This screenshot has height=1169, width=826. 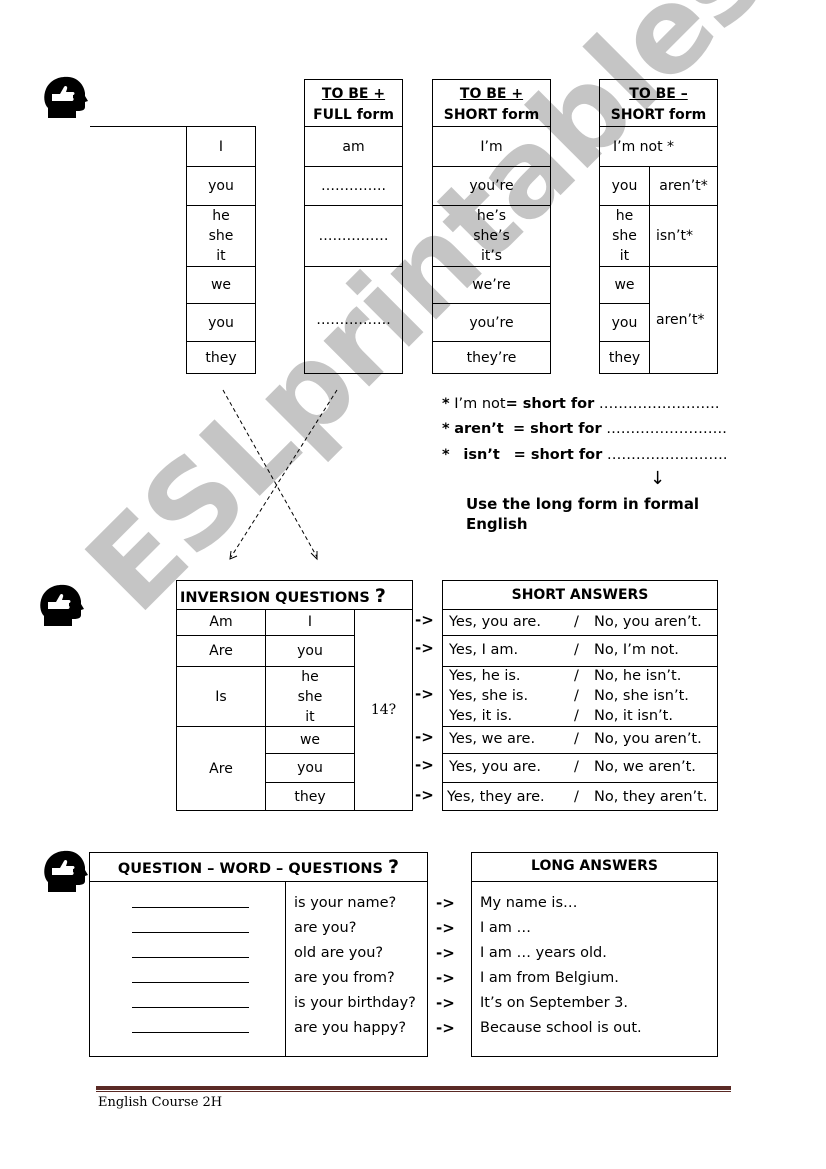 I want to click on pronoun-cell: I, so click(x=221, y=146).